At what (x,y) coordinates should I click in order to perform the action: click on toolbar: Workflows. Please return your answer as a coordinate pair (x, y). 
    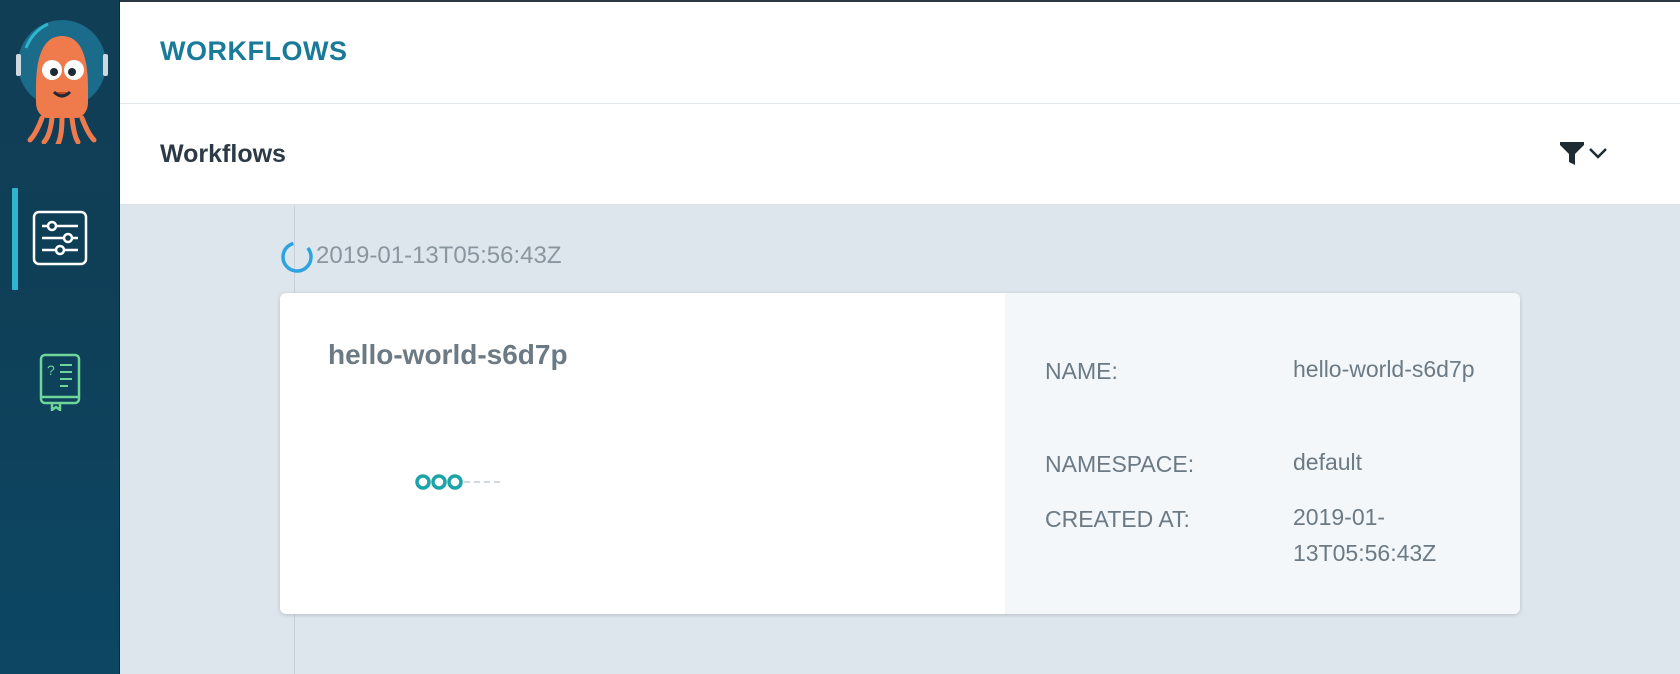
    Looking at the image, I should click on (900, 154).